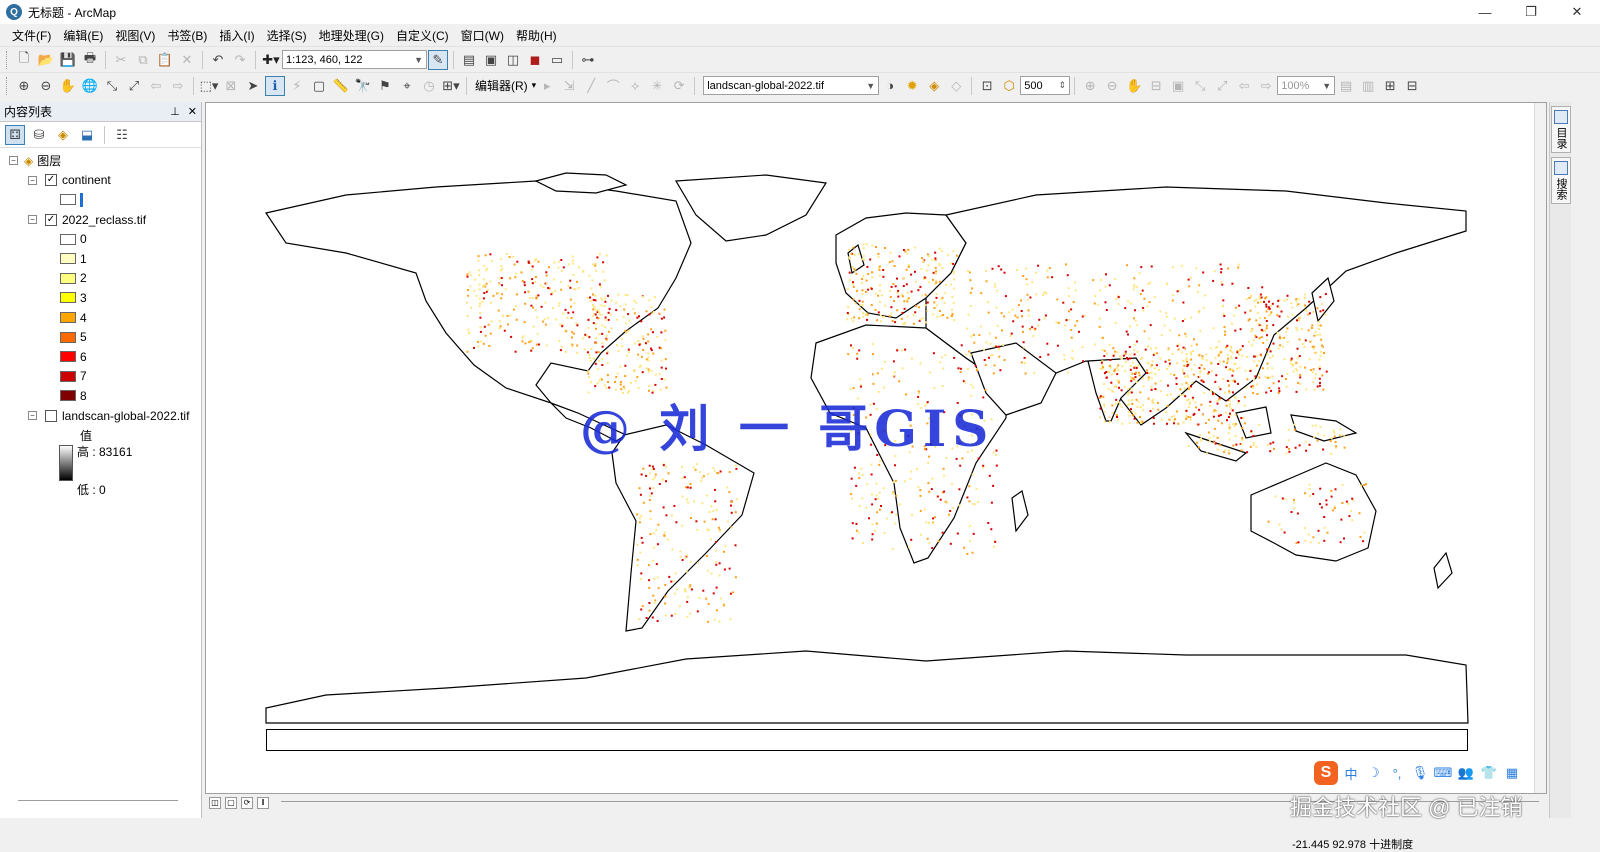  I want to click on microphone-icon: 🎙, so click(1420, 773).